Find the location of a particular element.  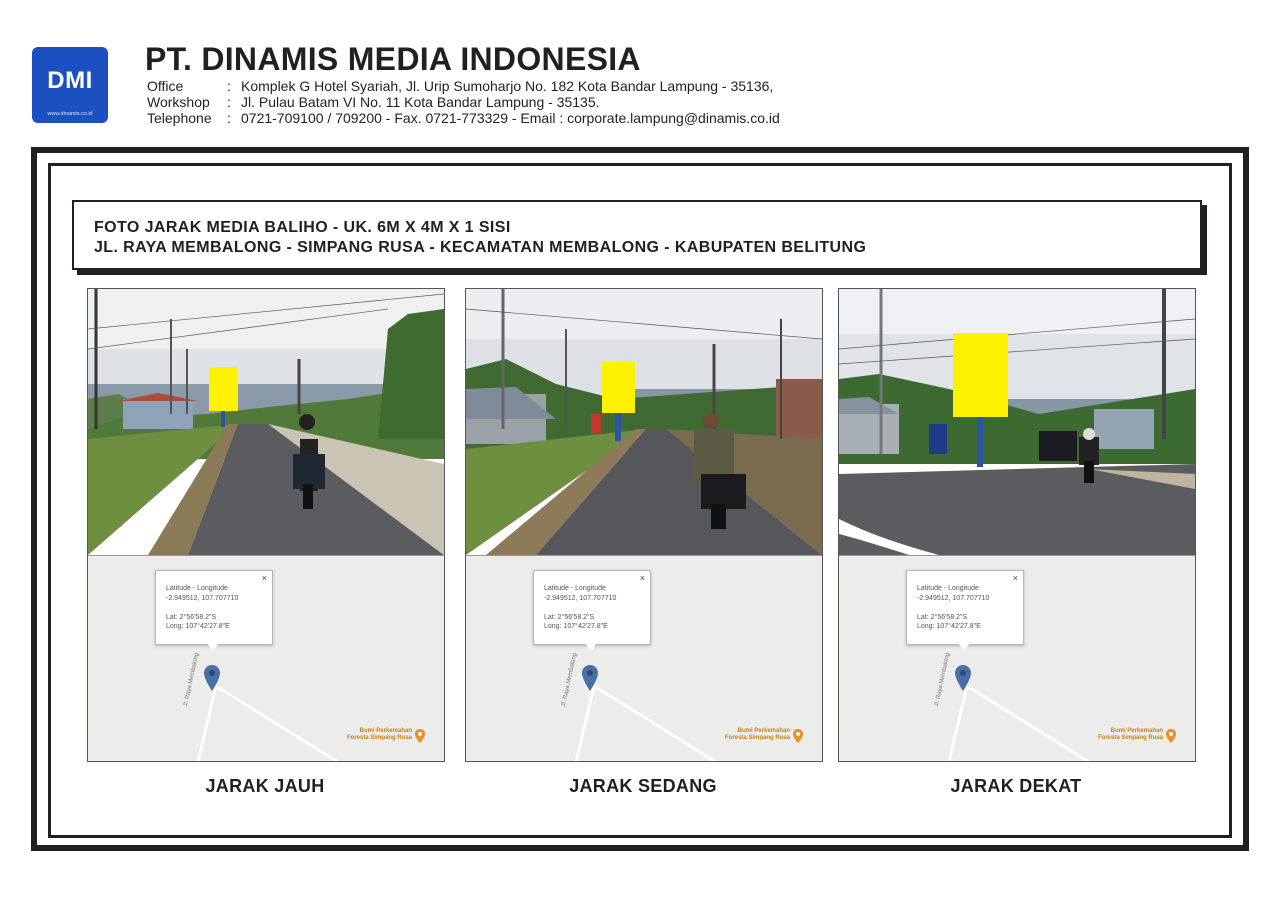

office-label: Office is located at coordinates (165, 86).